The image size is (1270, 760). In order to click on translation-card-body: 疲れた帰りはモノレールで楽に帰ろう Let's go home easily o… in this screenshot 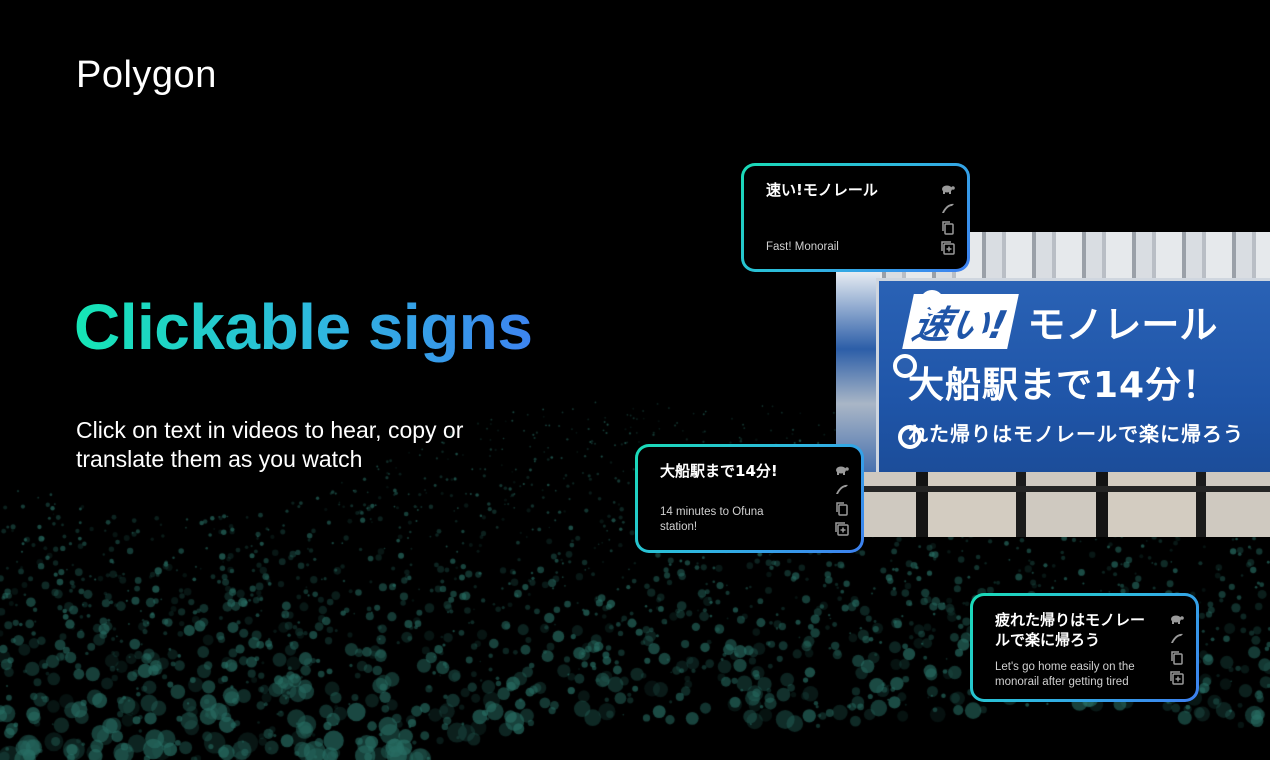, I will do `click(1084, 647)`.